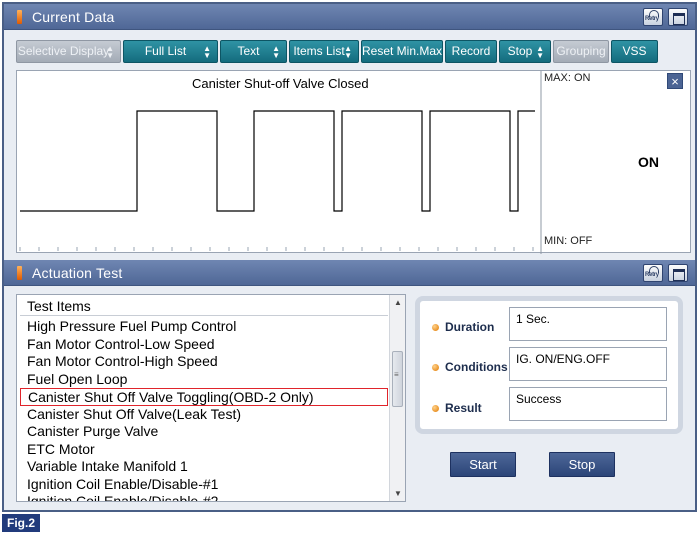 Image resolution: width=700 pixels, height=535 pixels. I want to click on toolbar-button-label: Grouping, so click(581, 51).